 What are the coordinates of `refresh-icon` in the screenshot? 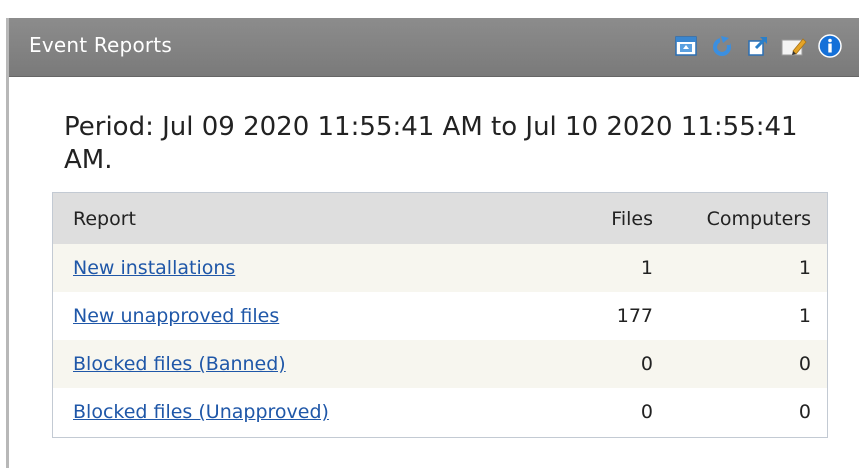 It's located at (722, 46).